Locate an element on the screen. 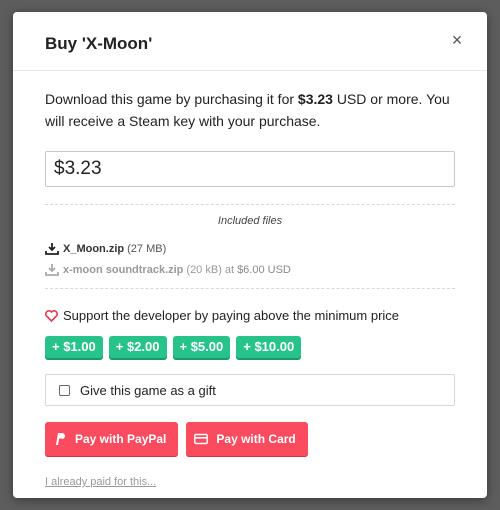  tip-button-10: + $10.00 is located at coordinates (269, 347).